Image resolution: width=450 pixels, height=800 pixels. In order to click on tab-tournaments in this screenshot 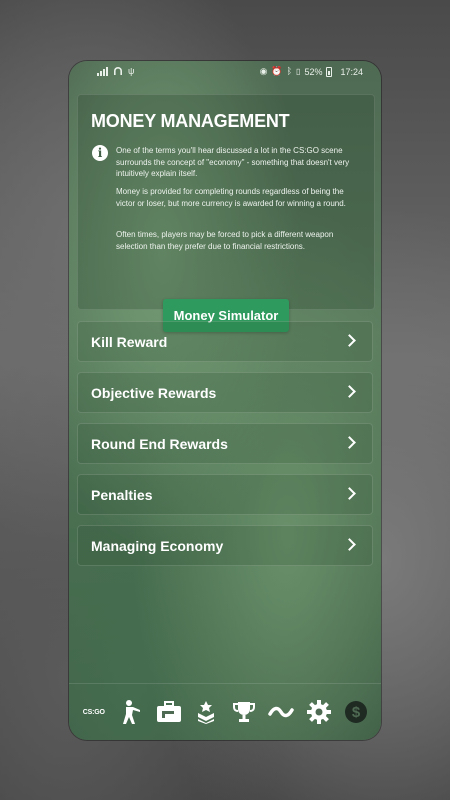, I will do `click(244, 712)`.